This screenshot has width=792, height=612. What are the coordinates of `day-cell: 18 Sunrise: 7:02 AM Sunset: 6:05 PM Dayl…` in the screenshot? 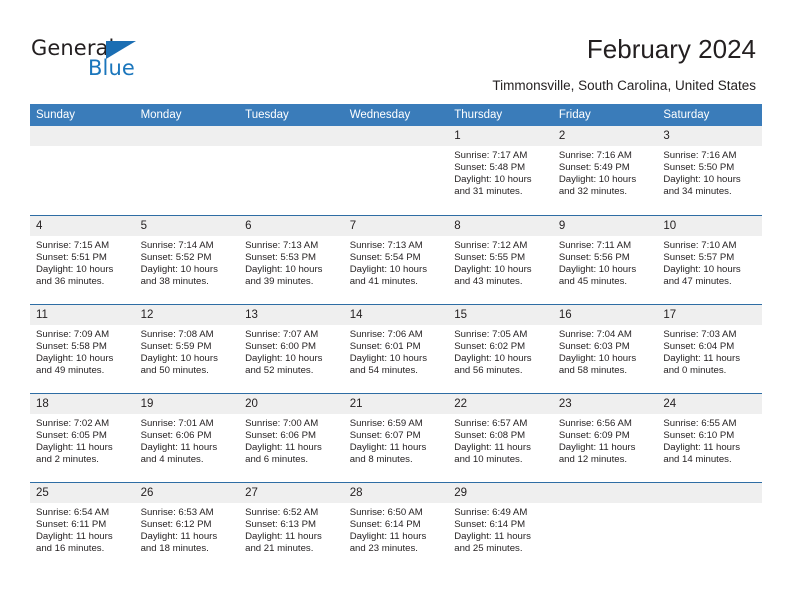 It's located at (82, 438).